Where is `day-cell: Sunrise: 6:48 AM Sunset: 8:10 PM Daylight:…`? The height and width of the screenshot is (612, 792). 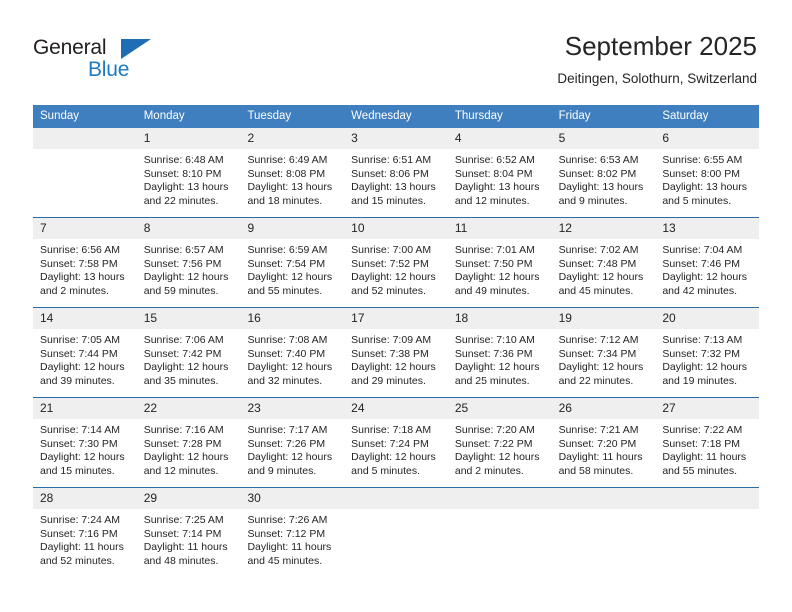 day-cell: Sunrise: 6:48 AM Sunset: 8:10 PM Daylight:… is located at coordinates (189, 183).